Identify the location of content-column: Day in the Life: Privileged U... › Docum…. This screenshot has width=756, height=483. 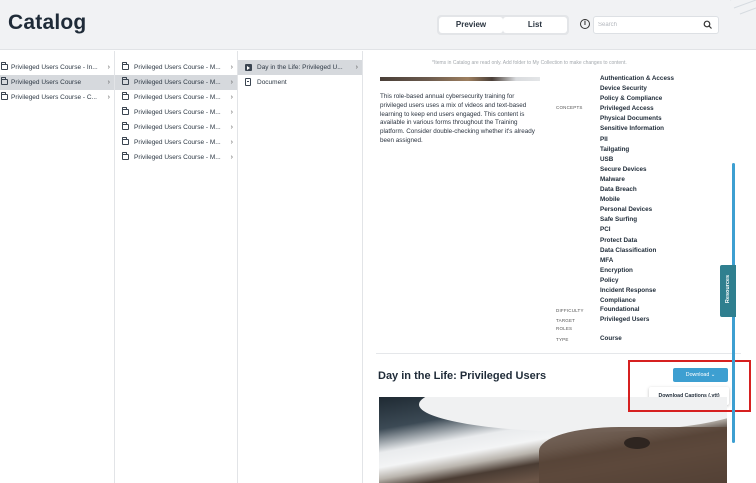
(300, 267).